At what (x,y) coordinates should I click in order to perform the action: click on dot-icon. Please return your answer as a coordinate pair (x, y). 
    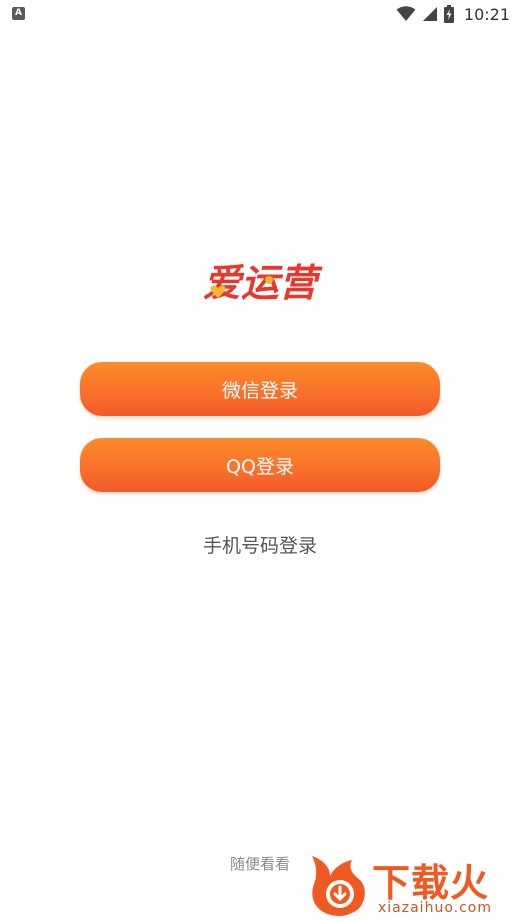
    Looking at the image, I should click on (269, 280).